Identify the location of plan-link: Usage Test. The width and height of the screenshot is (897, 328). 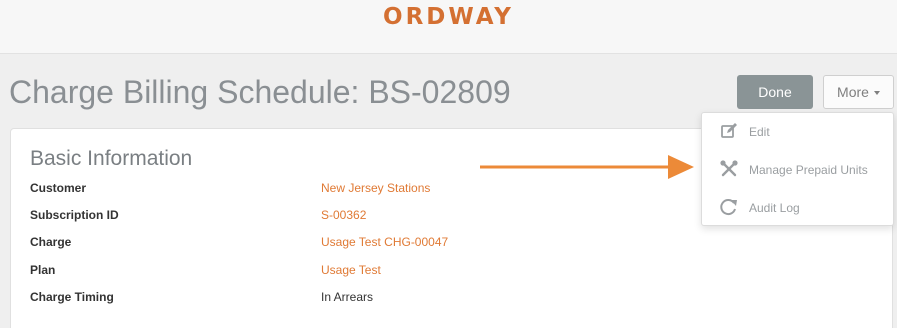
(351, 270).